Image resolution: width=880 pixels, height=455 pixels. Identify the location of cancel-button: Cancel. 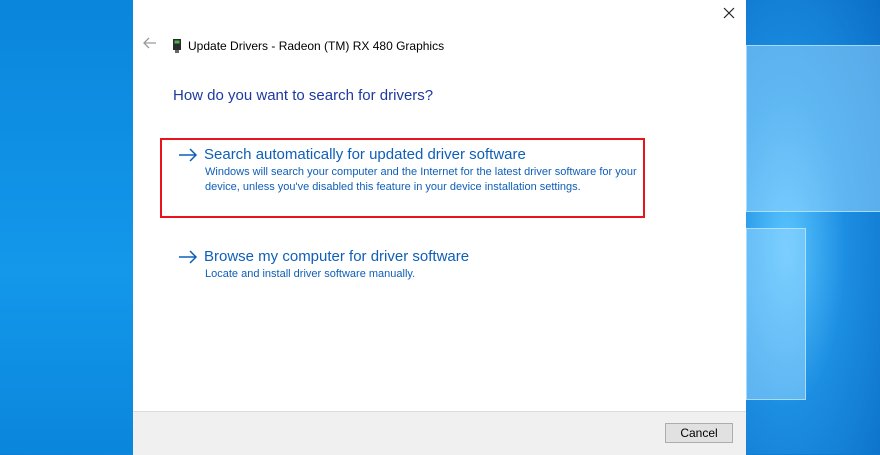
(699, 433).